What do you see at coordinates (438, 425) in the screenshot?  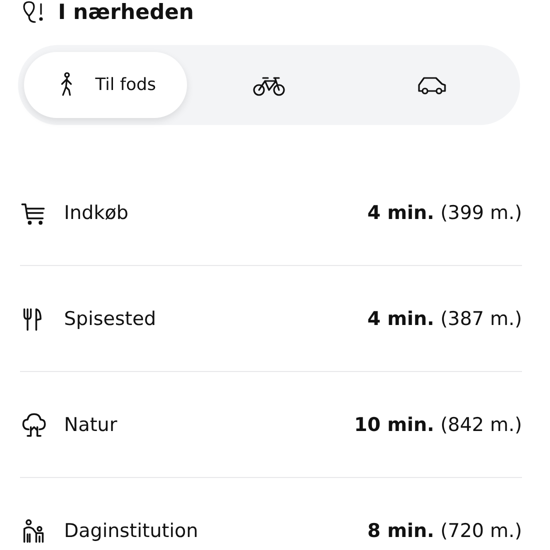 I see `travel-time: 10 min. (842 m.)` at bounding box center [438, 425].